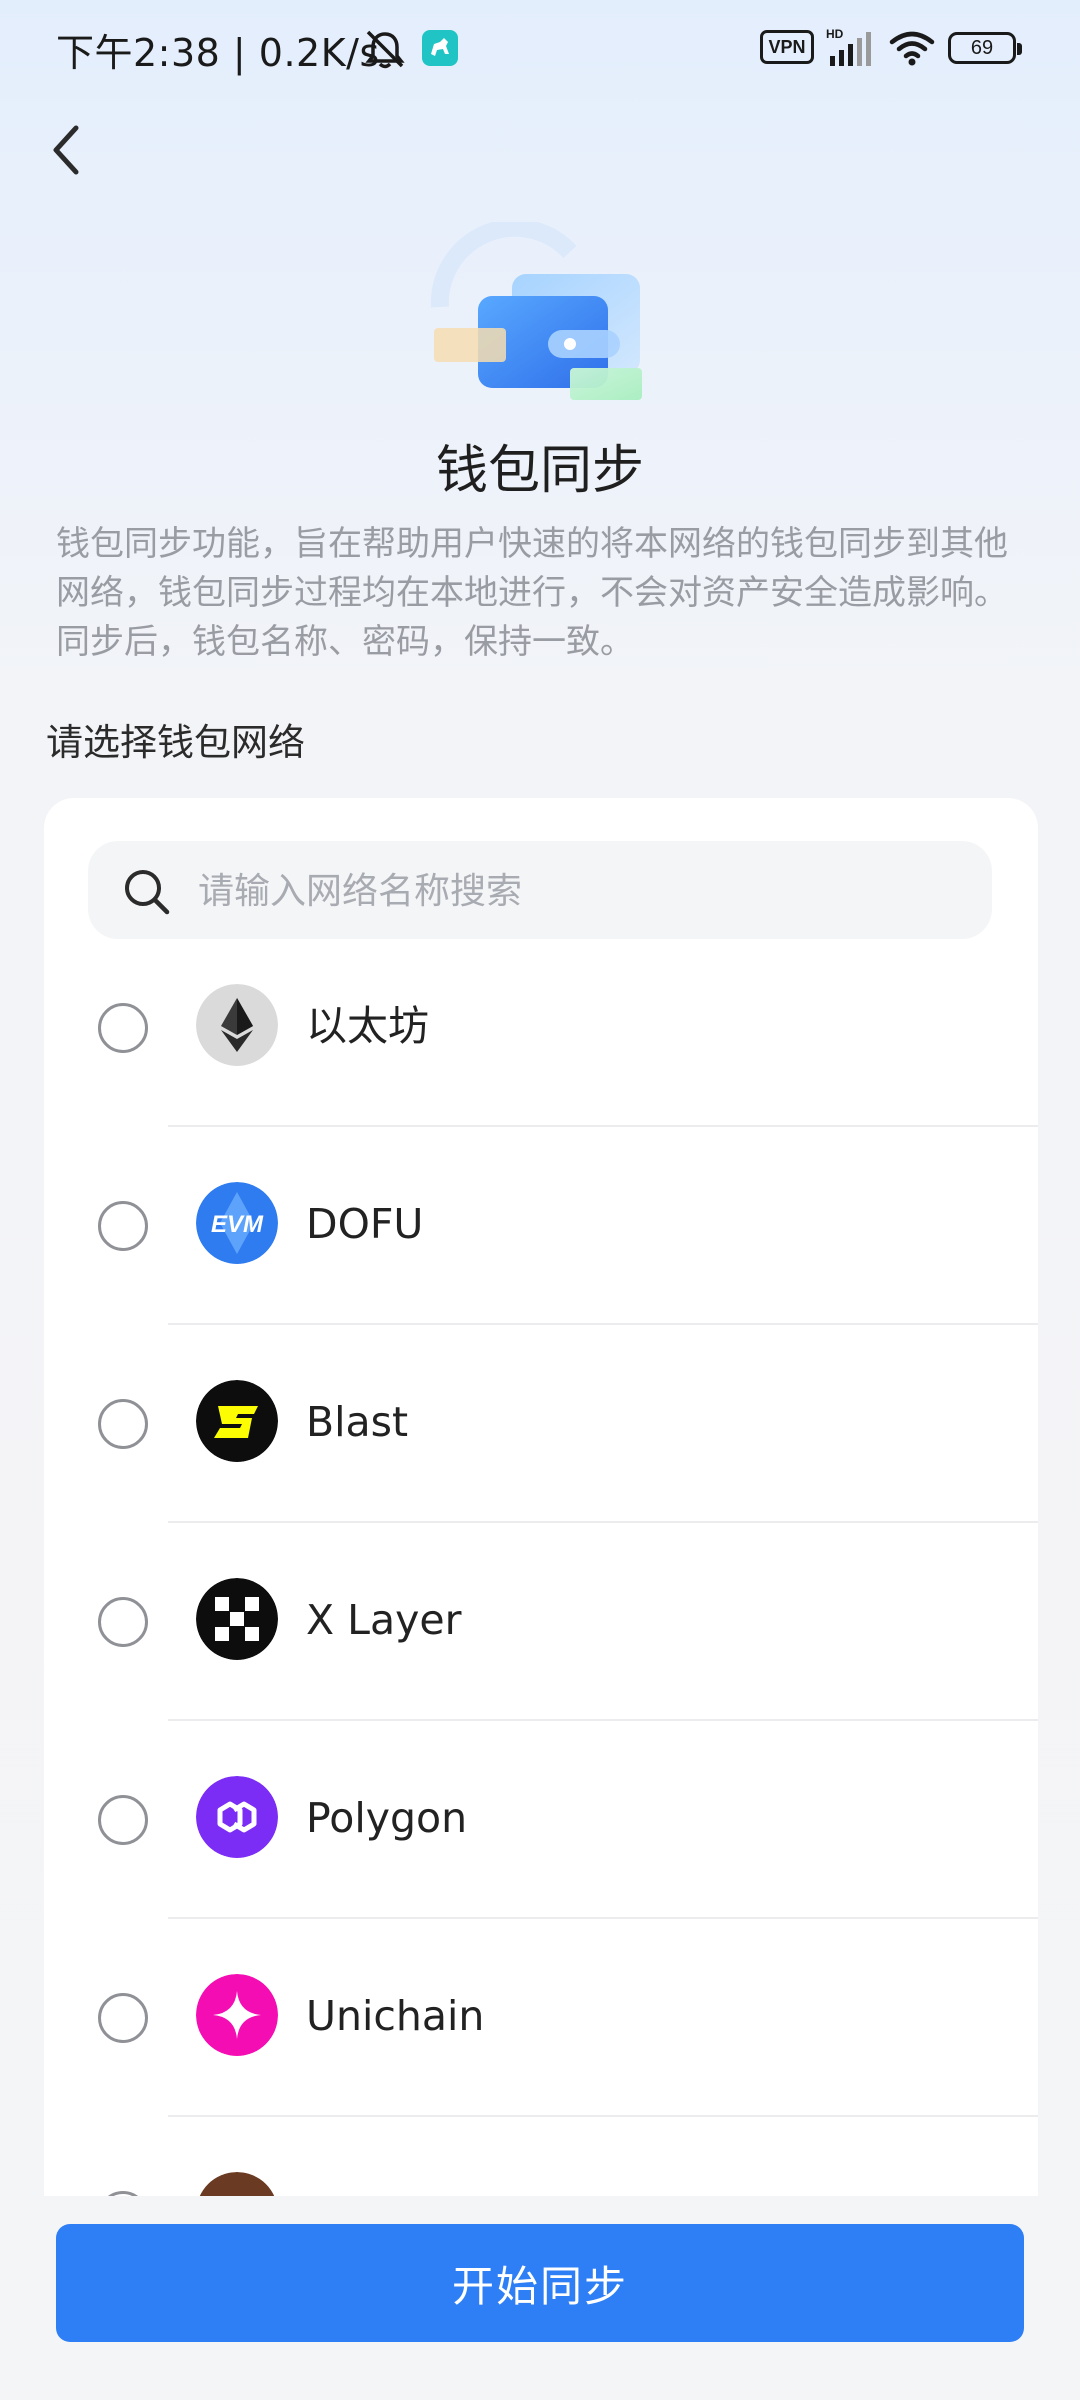 Image resolution: width=1080 pixels, height=2400 pixels. I want to click on back-button, so click(68, 148).